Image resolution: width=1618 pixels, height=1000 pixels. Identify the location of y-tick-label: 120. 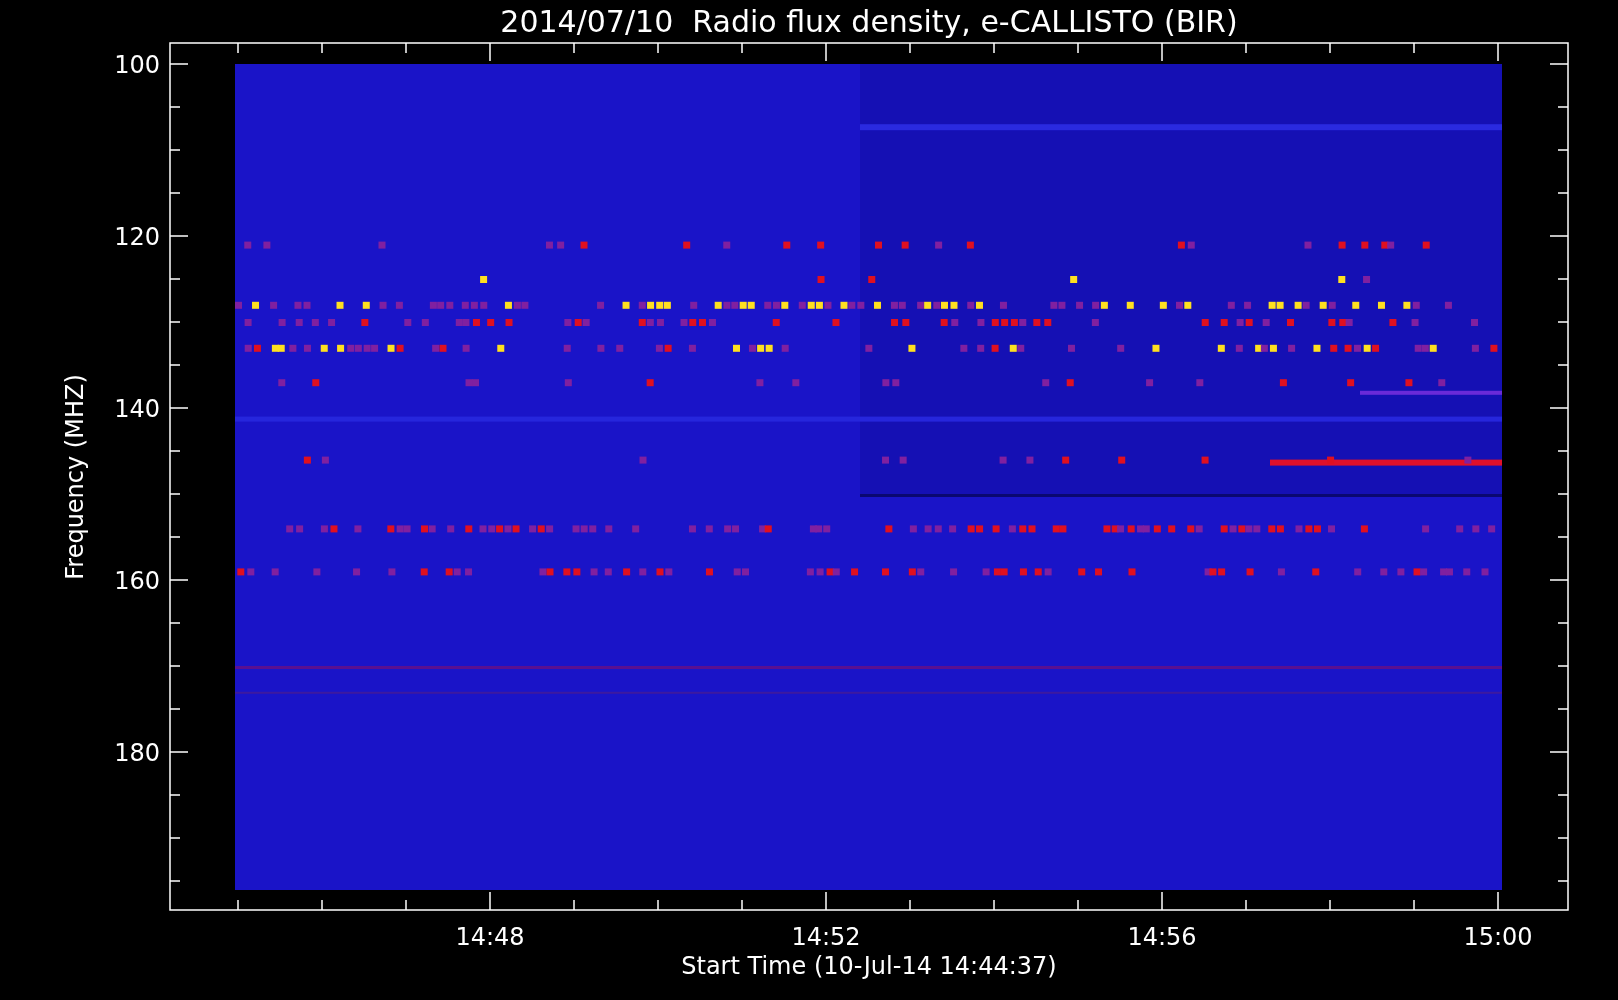
(137, 237).